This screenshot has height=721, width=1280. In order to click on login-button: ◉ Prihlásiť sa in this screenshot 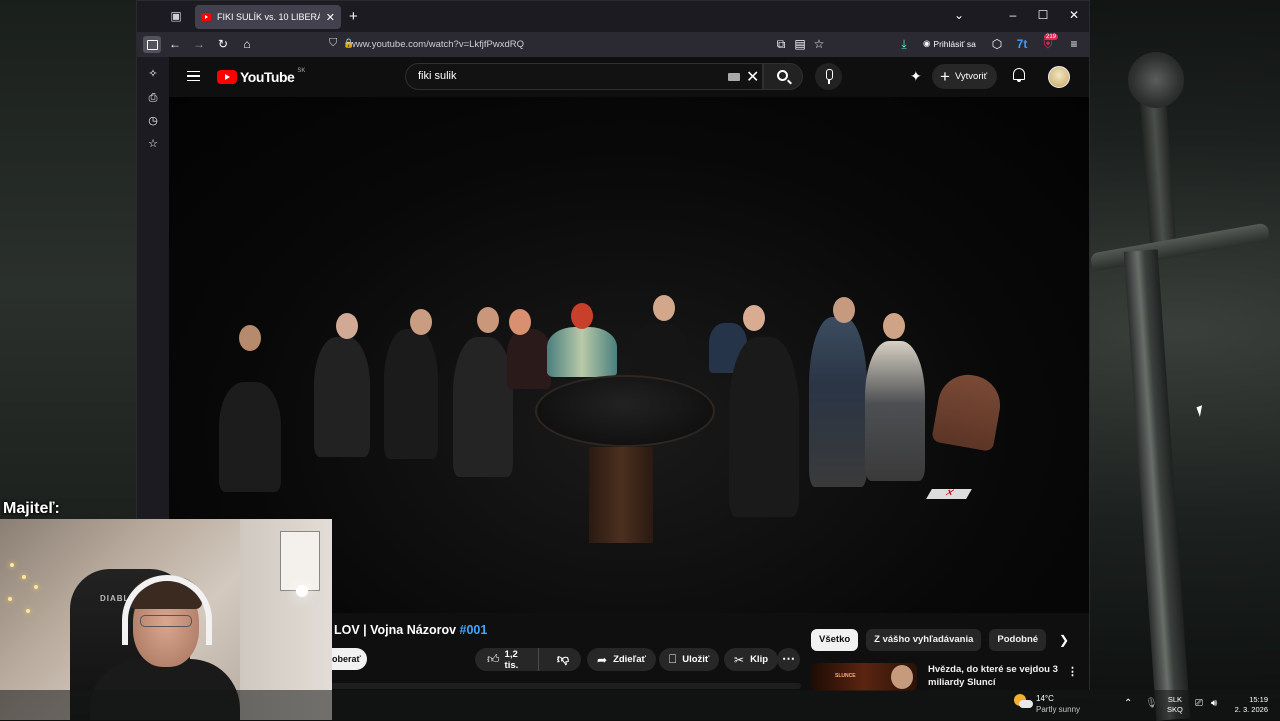, I will do `click(949, 43)`.